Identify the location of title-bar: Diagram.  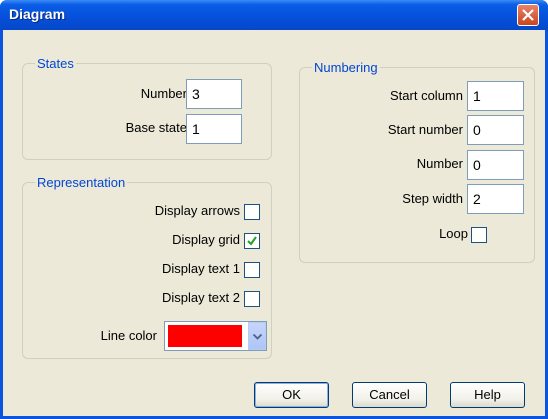
(274, 15).